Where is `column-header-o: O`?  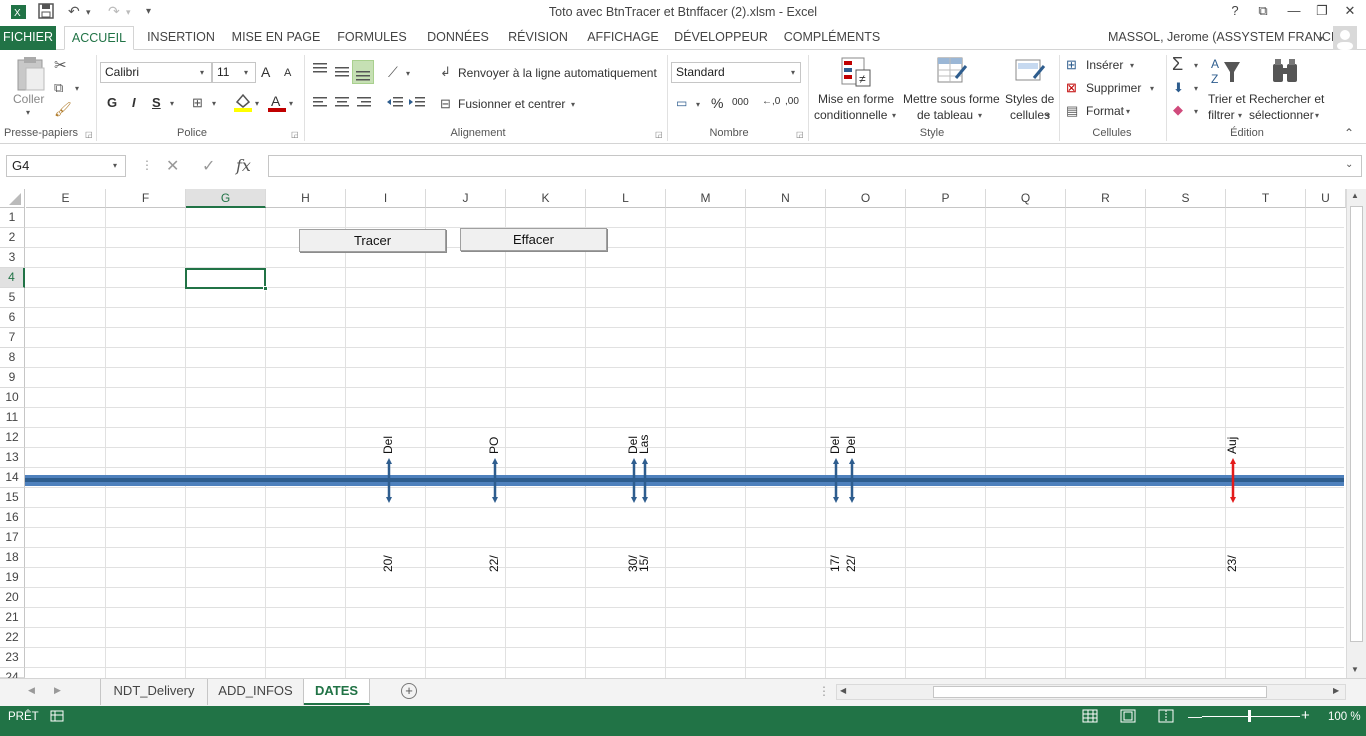
column-header-o: O is located at coordinates (866, 198).